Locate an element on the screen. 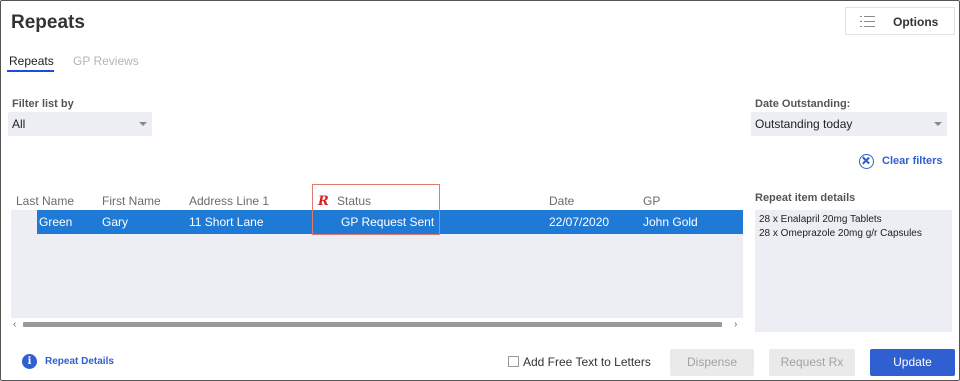  clear-filters-button: Clear filters is located at coordinates (901, 161).